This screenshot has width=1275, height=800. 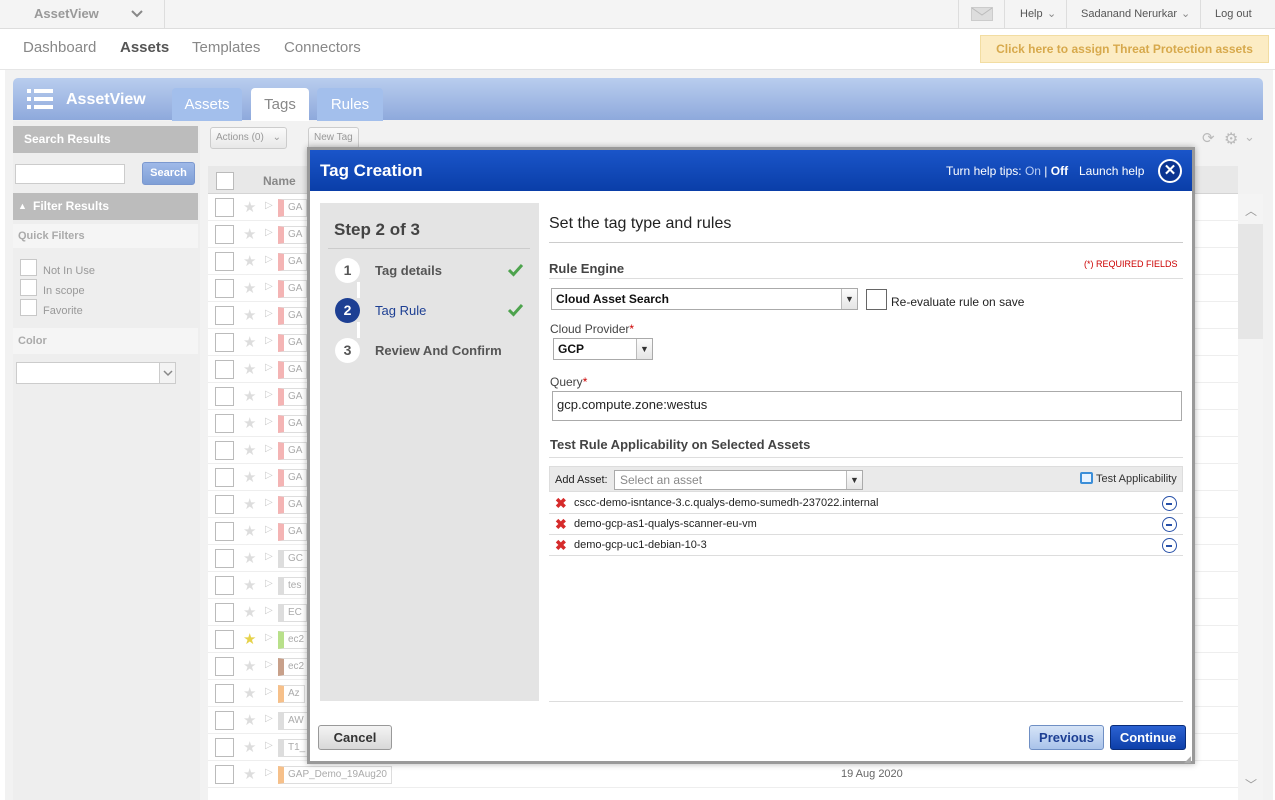 What do you see at coordinates (1133, 14) in the screenshot?
I see `user-menu: Sadanand Nerurkar ⌄` at bounding box center [1133, 14].